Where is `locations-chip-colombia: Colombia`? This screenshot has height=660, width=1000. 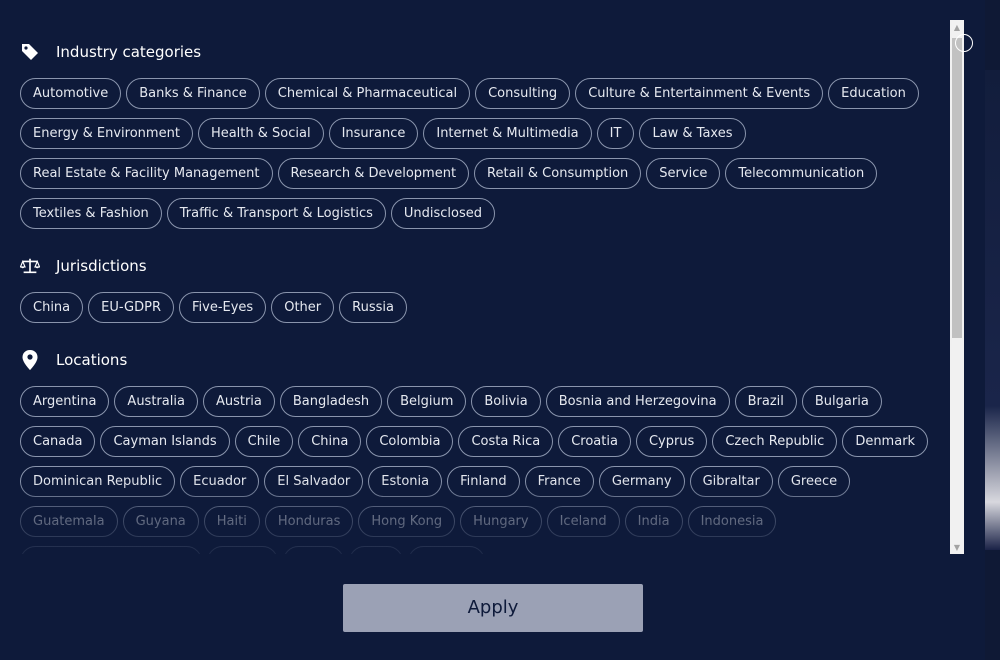
locations-chip-colombia: Colombia is located at coordinates (410, 441).